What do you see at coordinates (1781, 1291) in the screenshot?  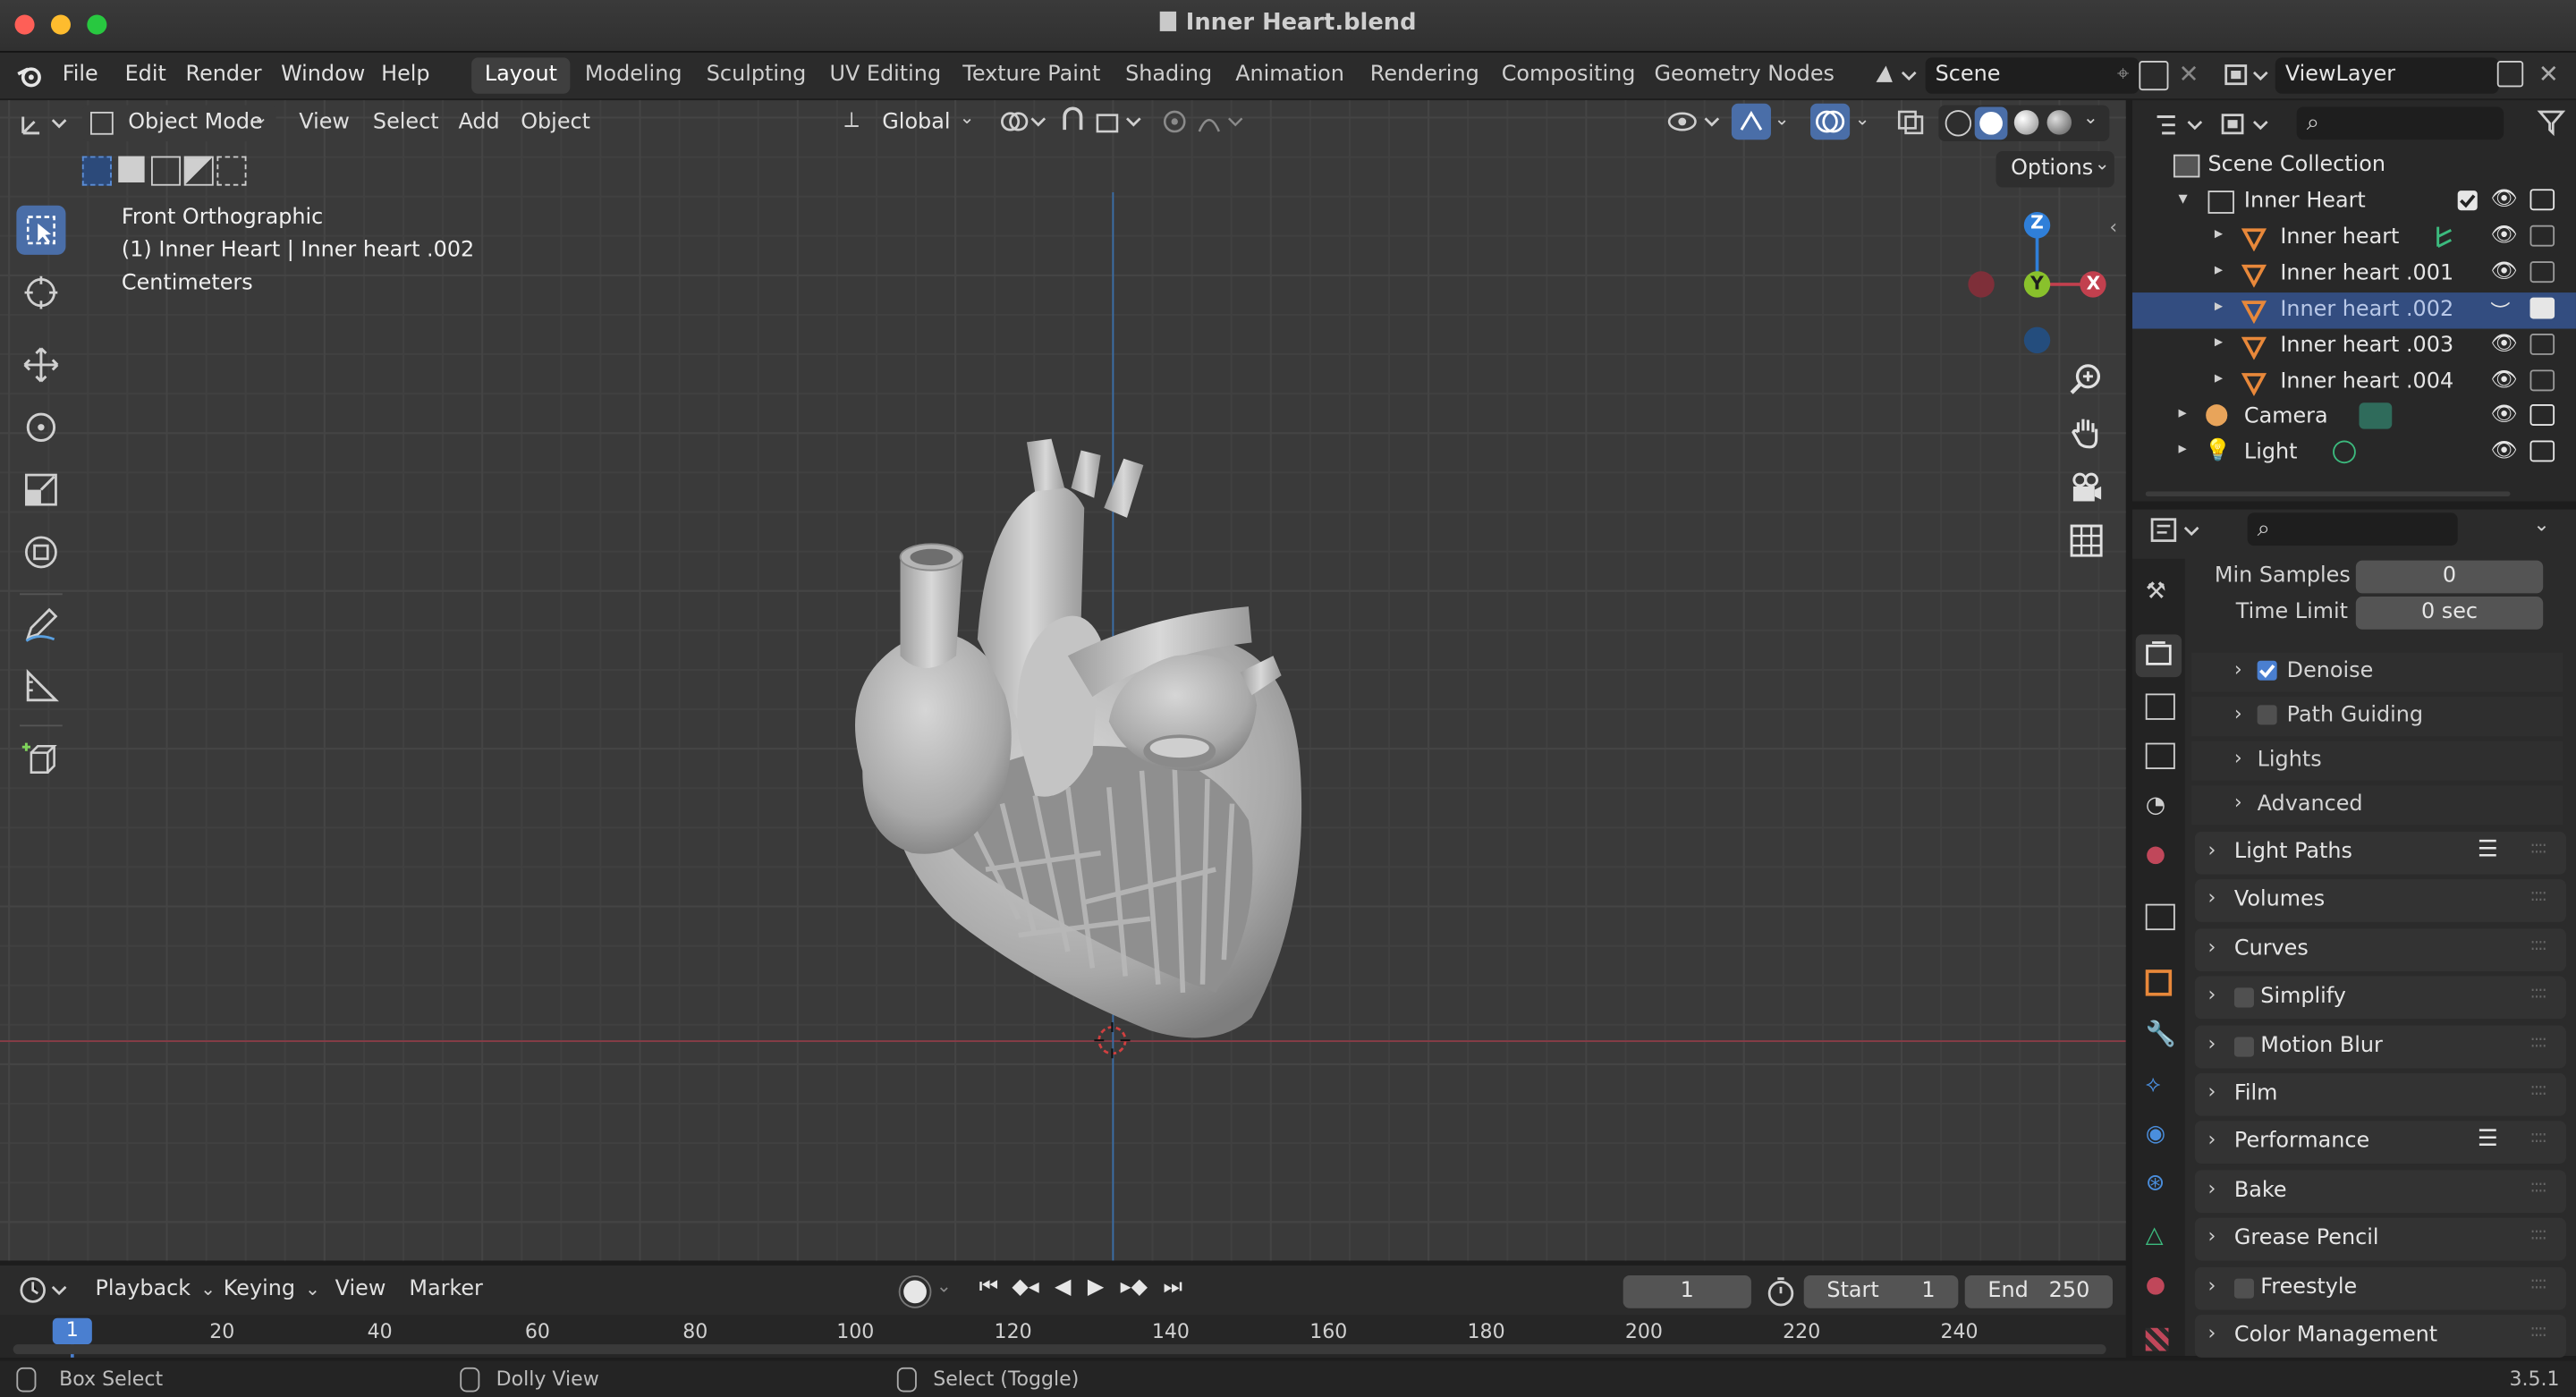 I see `stopwatch-icon` at bounding box center [1781, 1291].